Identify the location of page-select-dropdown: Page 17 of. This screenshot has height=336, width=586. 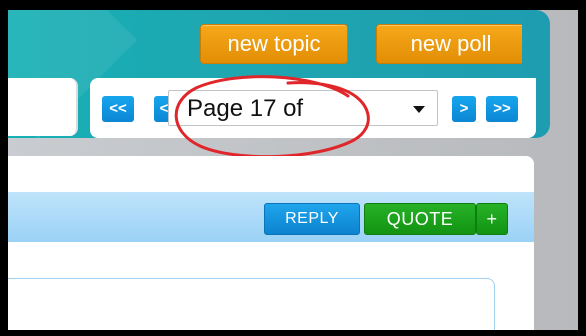
(303, 108).